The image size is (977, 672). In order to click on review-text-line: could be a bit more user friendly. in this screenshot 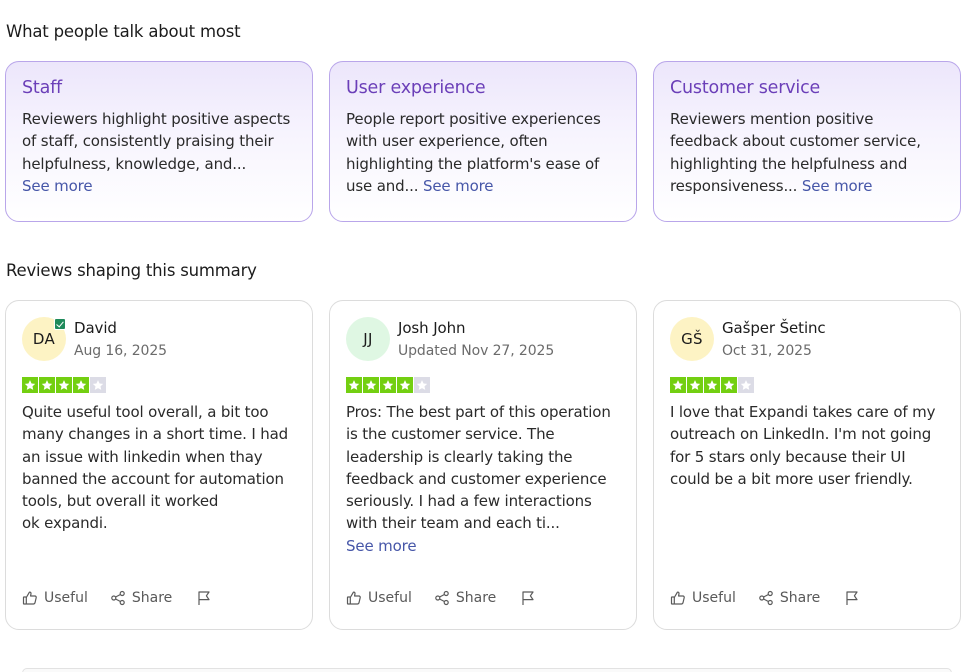, I will do `click(791, 478)`.